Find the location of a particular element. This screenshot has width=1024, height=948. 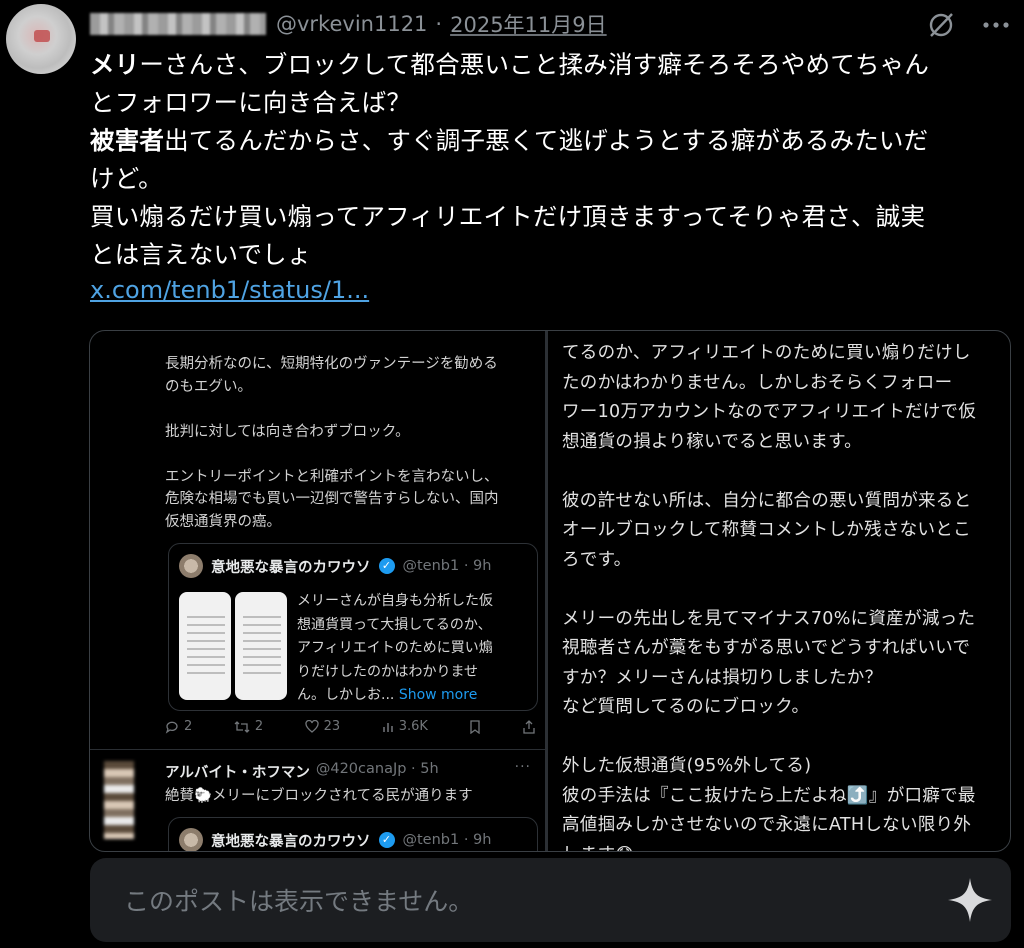

embedded-reply-count: 2 is located at coordinates (178, 726).